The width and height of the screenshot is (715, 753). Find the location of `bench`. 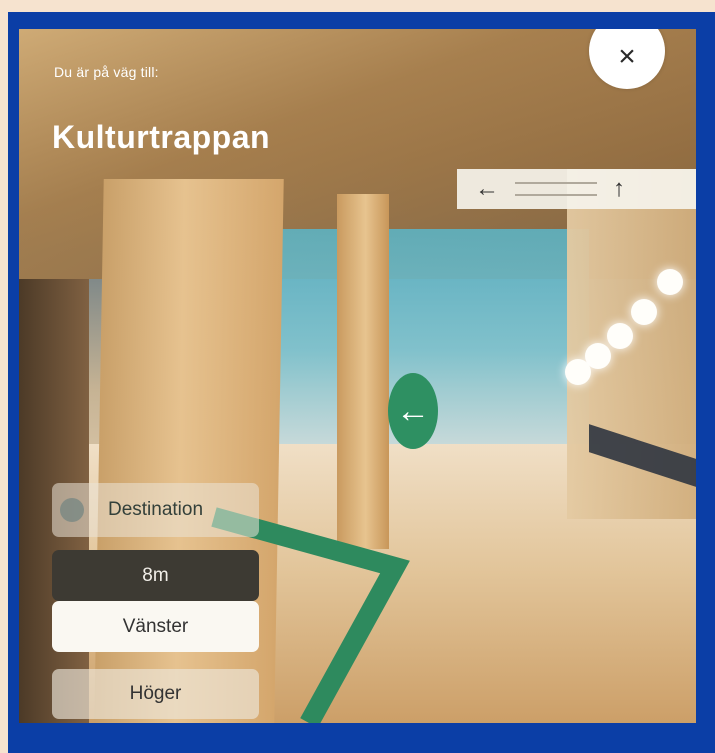

bench is located at coordinates (642, 456).